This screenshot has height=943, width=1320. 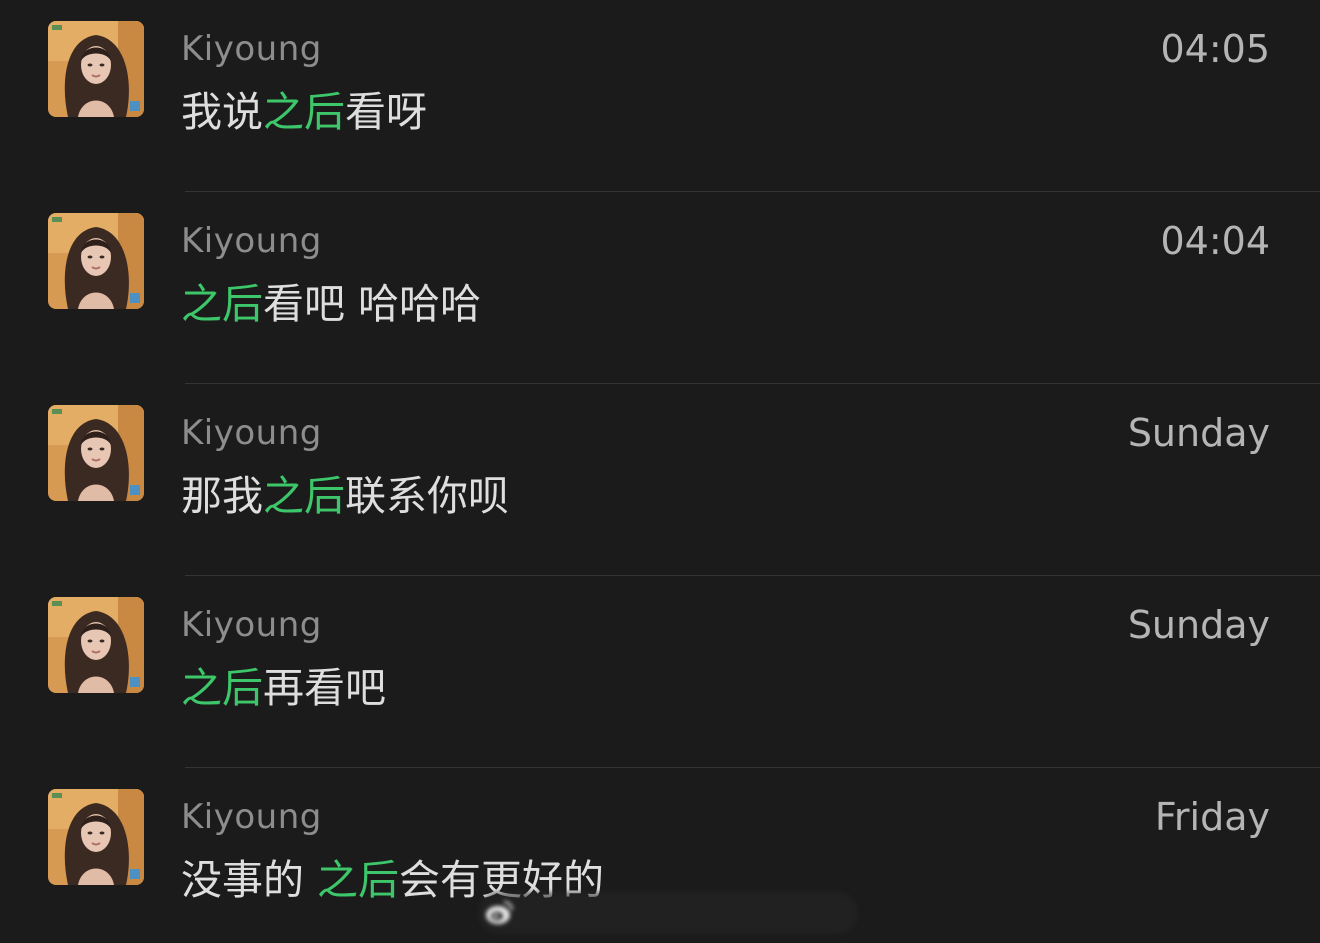 I want to click on weibo-logo-icon, so click(x=499, y=912).